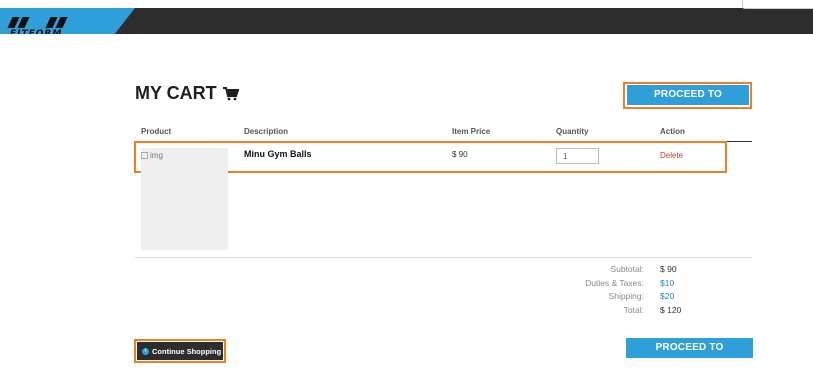 This screenshot has width=813, height=378. What do you see at coordinates (145, 351) in the screenshot?
I see `chevron-left-circle-icon: ‹` at bounding box center [145, 351].